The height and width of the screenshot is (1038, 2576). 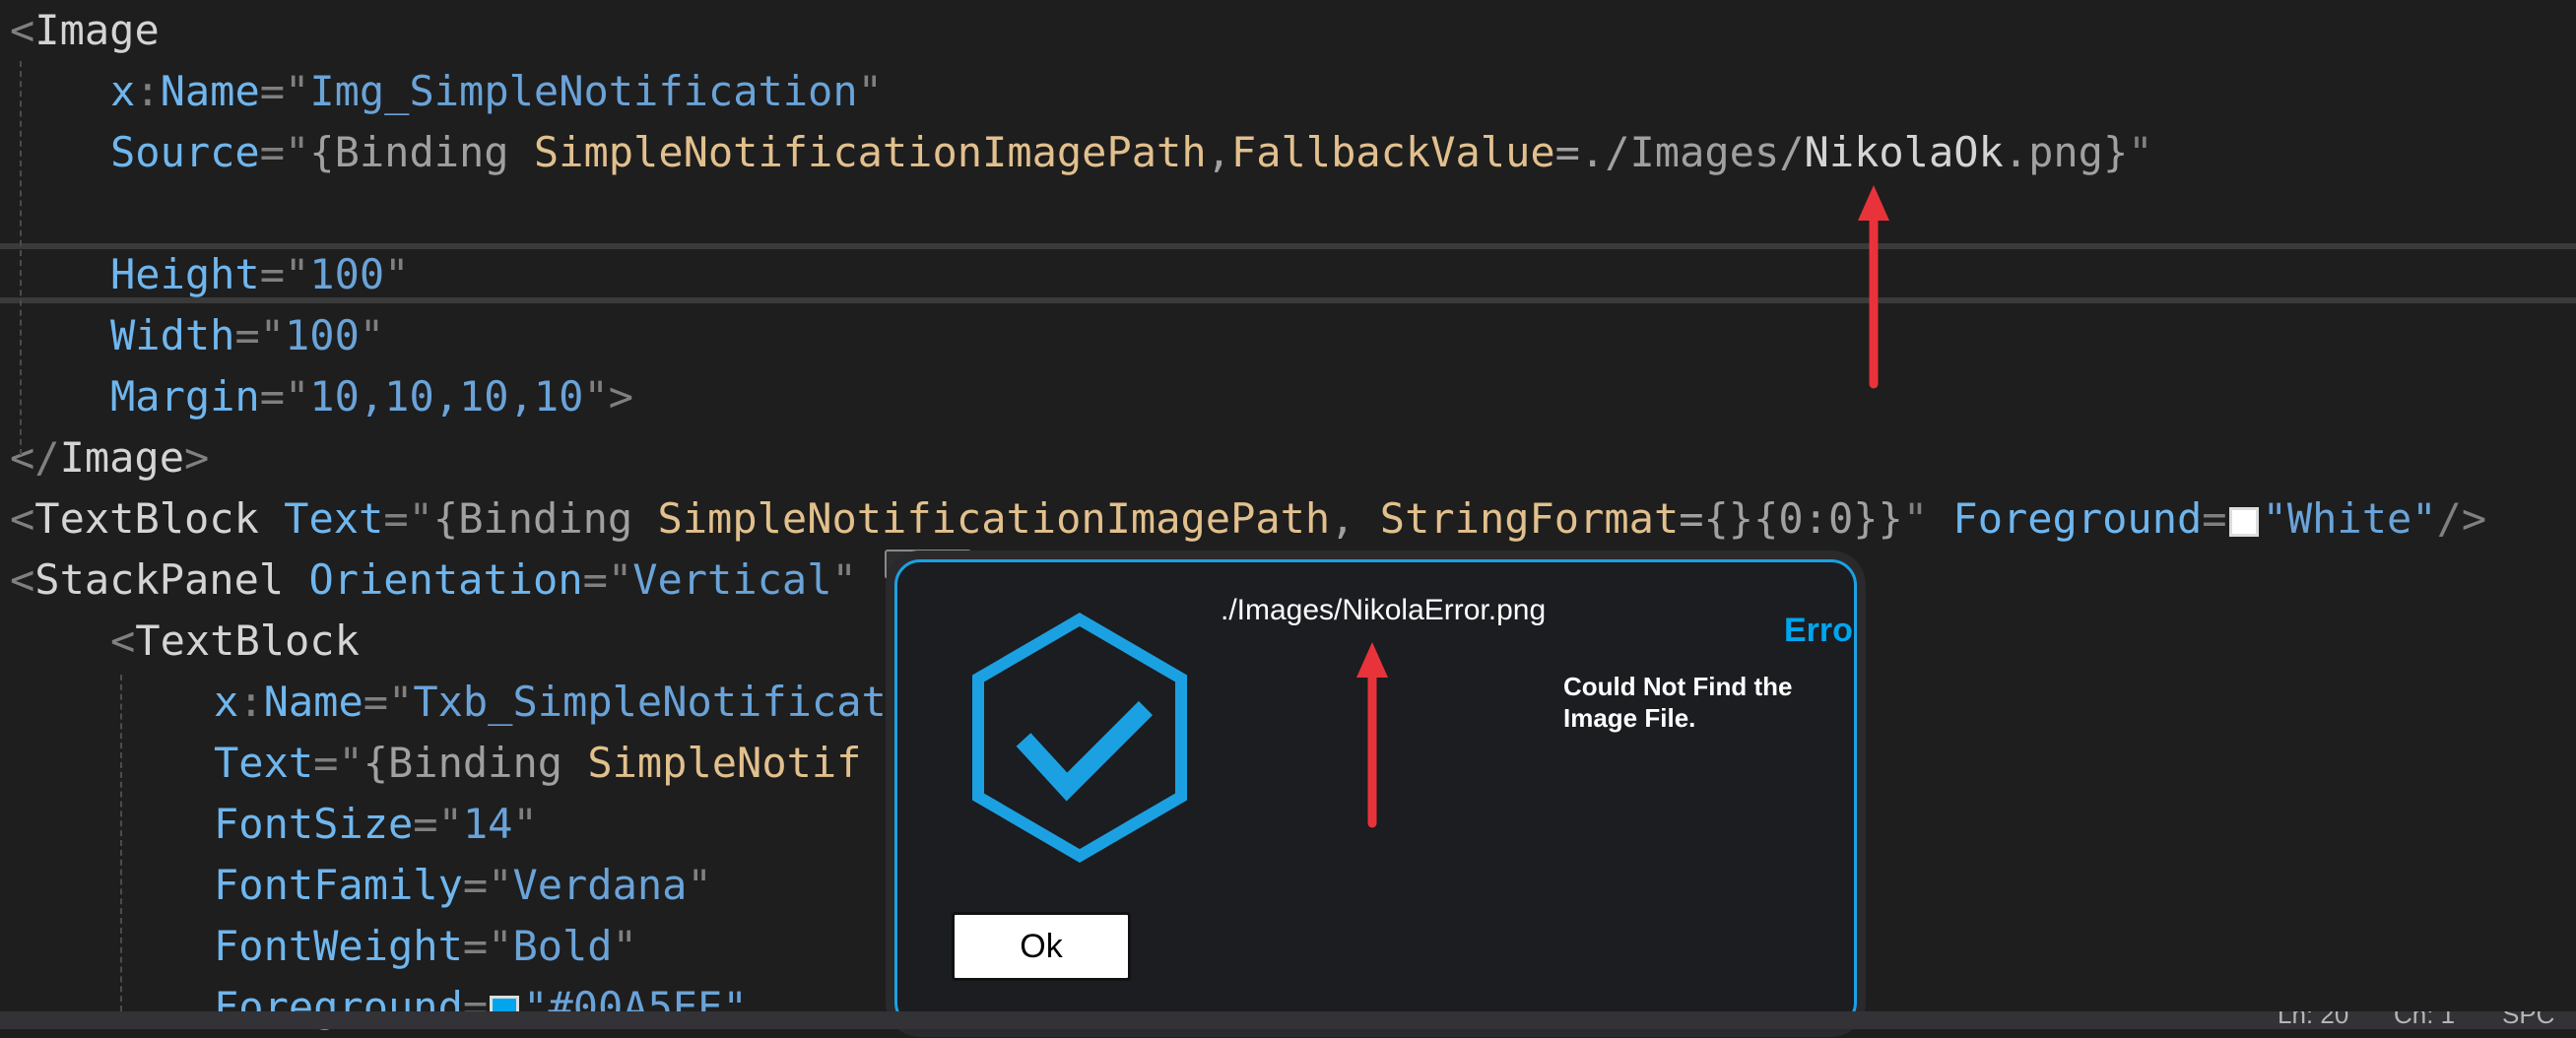 I want to click on code-token: Binding, so click(x=434, y=152).